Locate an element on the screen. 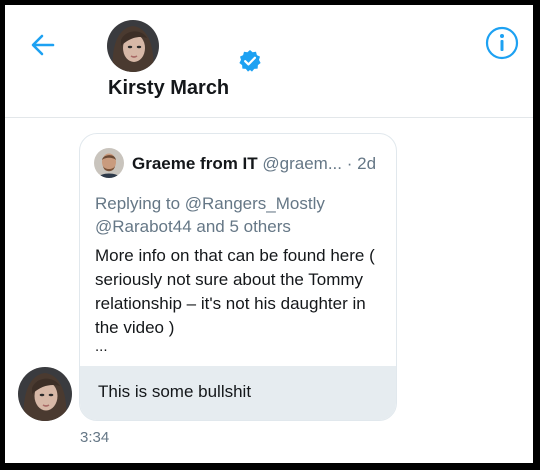 This screenshot has height=470, width=540. quoted-tweet-header: Graeme from IT @graem... · 2d is located at coordinates (254, 164).